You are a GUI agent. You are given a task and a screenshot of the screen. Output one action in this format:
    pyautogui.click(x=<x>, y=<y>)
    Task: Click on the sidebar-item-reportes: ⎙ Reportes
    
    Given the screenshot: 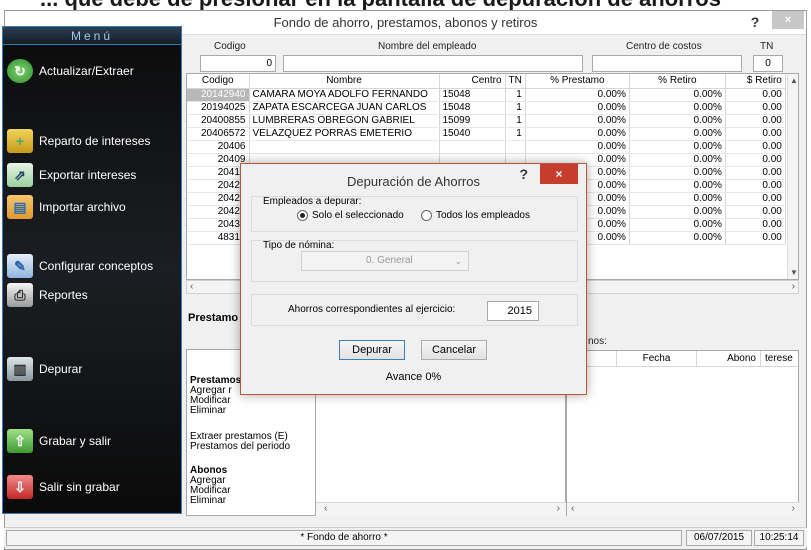 What is the action you would take?
    pyautogui.click(x=93, y=295)
    